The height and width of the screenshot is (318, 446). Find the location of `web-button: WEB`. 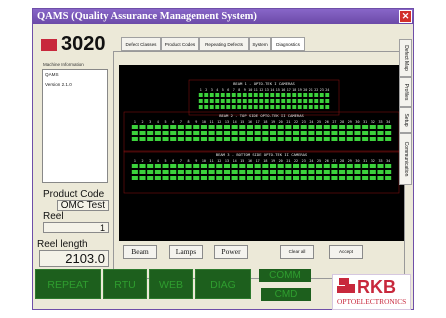

web-button: WEB is located at coordinates (171, 284).